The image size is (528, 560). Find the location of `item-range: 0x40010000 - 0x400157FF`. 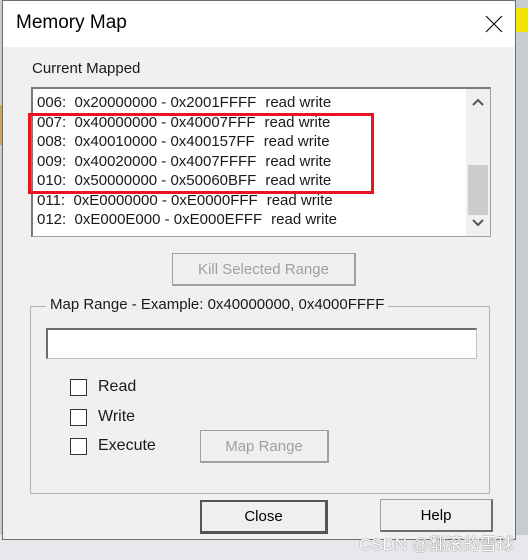

item-range: 0x40010000 - 0x400157FF is located at coordinates (164, 141).